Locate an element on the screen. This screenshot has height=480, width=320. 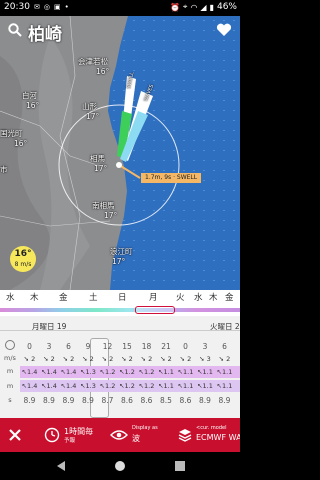
swell-info-tag: 1.7m, 9s · SWELL is located at coordinates (171, 178).